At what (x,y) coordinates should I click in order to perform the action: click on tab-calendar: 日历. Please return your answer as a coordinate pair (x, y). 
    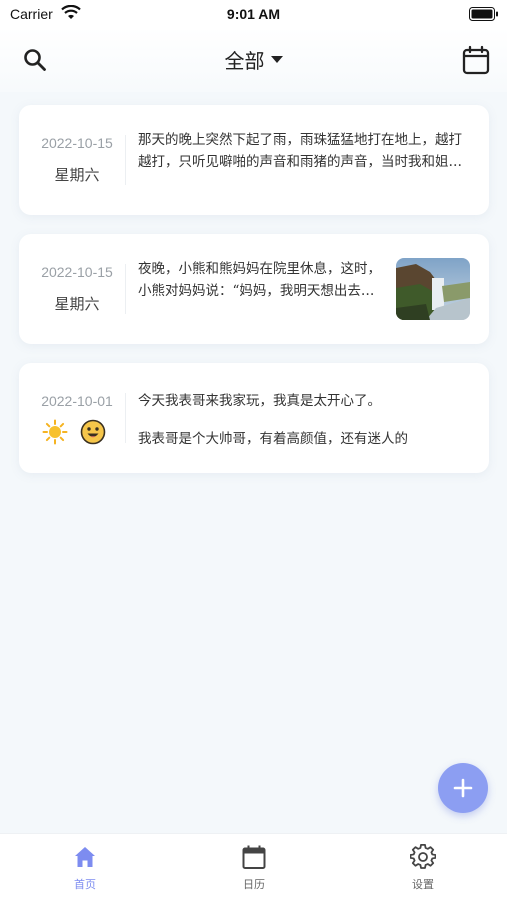
    Looking at the image, I should click on (254, 868).